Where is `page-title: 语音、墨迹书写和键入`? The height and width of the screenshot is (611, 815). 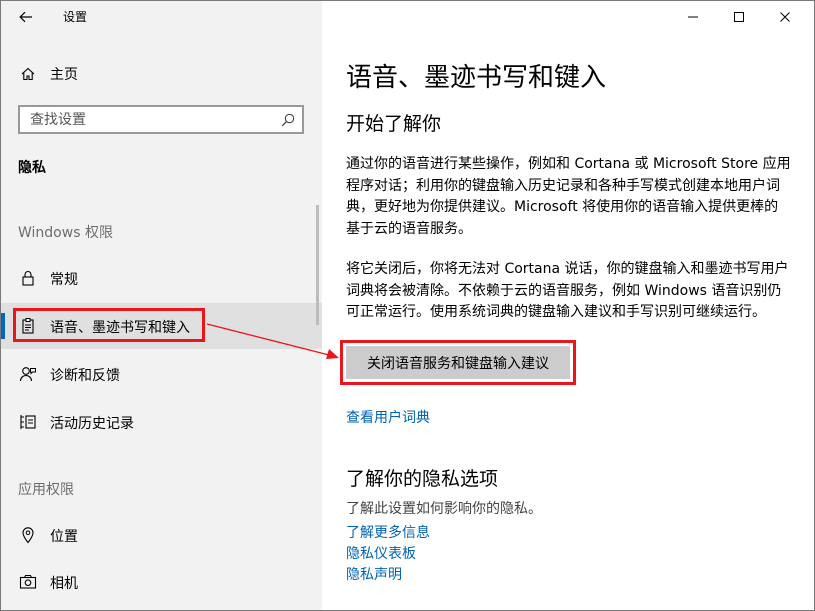
page-title: 语音、墨迹书写和键入 is located at coordinates (476, 78).